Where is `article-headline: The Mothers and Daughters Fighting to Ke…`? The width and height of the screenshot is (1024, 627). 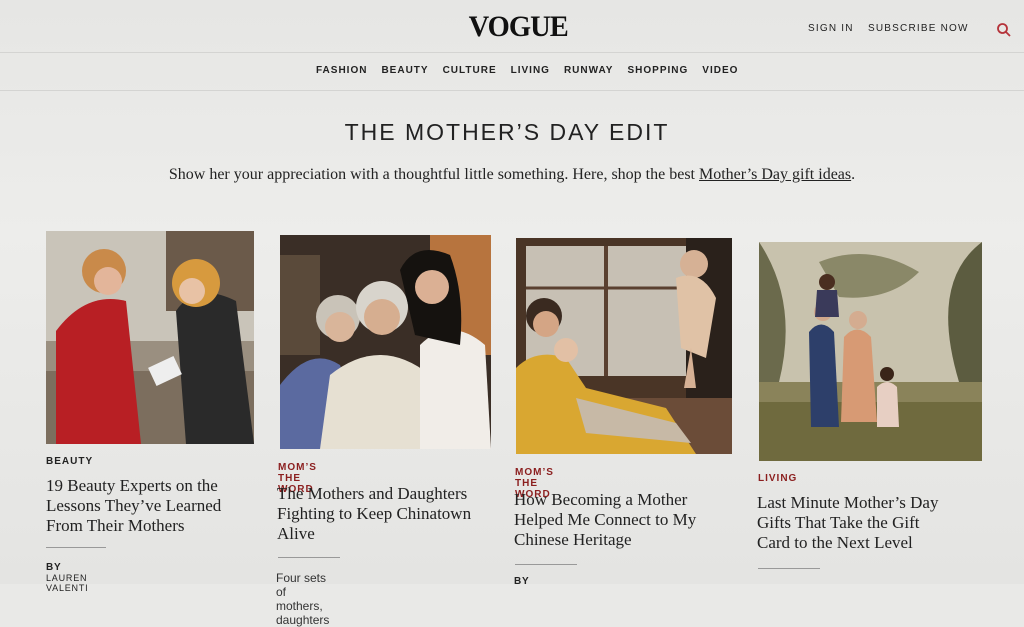 article-headline: The Mothers and Daughters Fighting to Ke… is located at coordinates (384, 514).